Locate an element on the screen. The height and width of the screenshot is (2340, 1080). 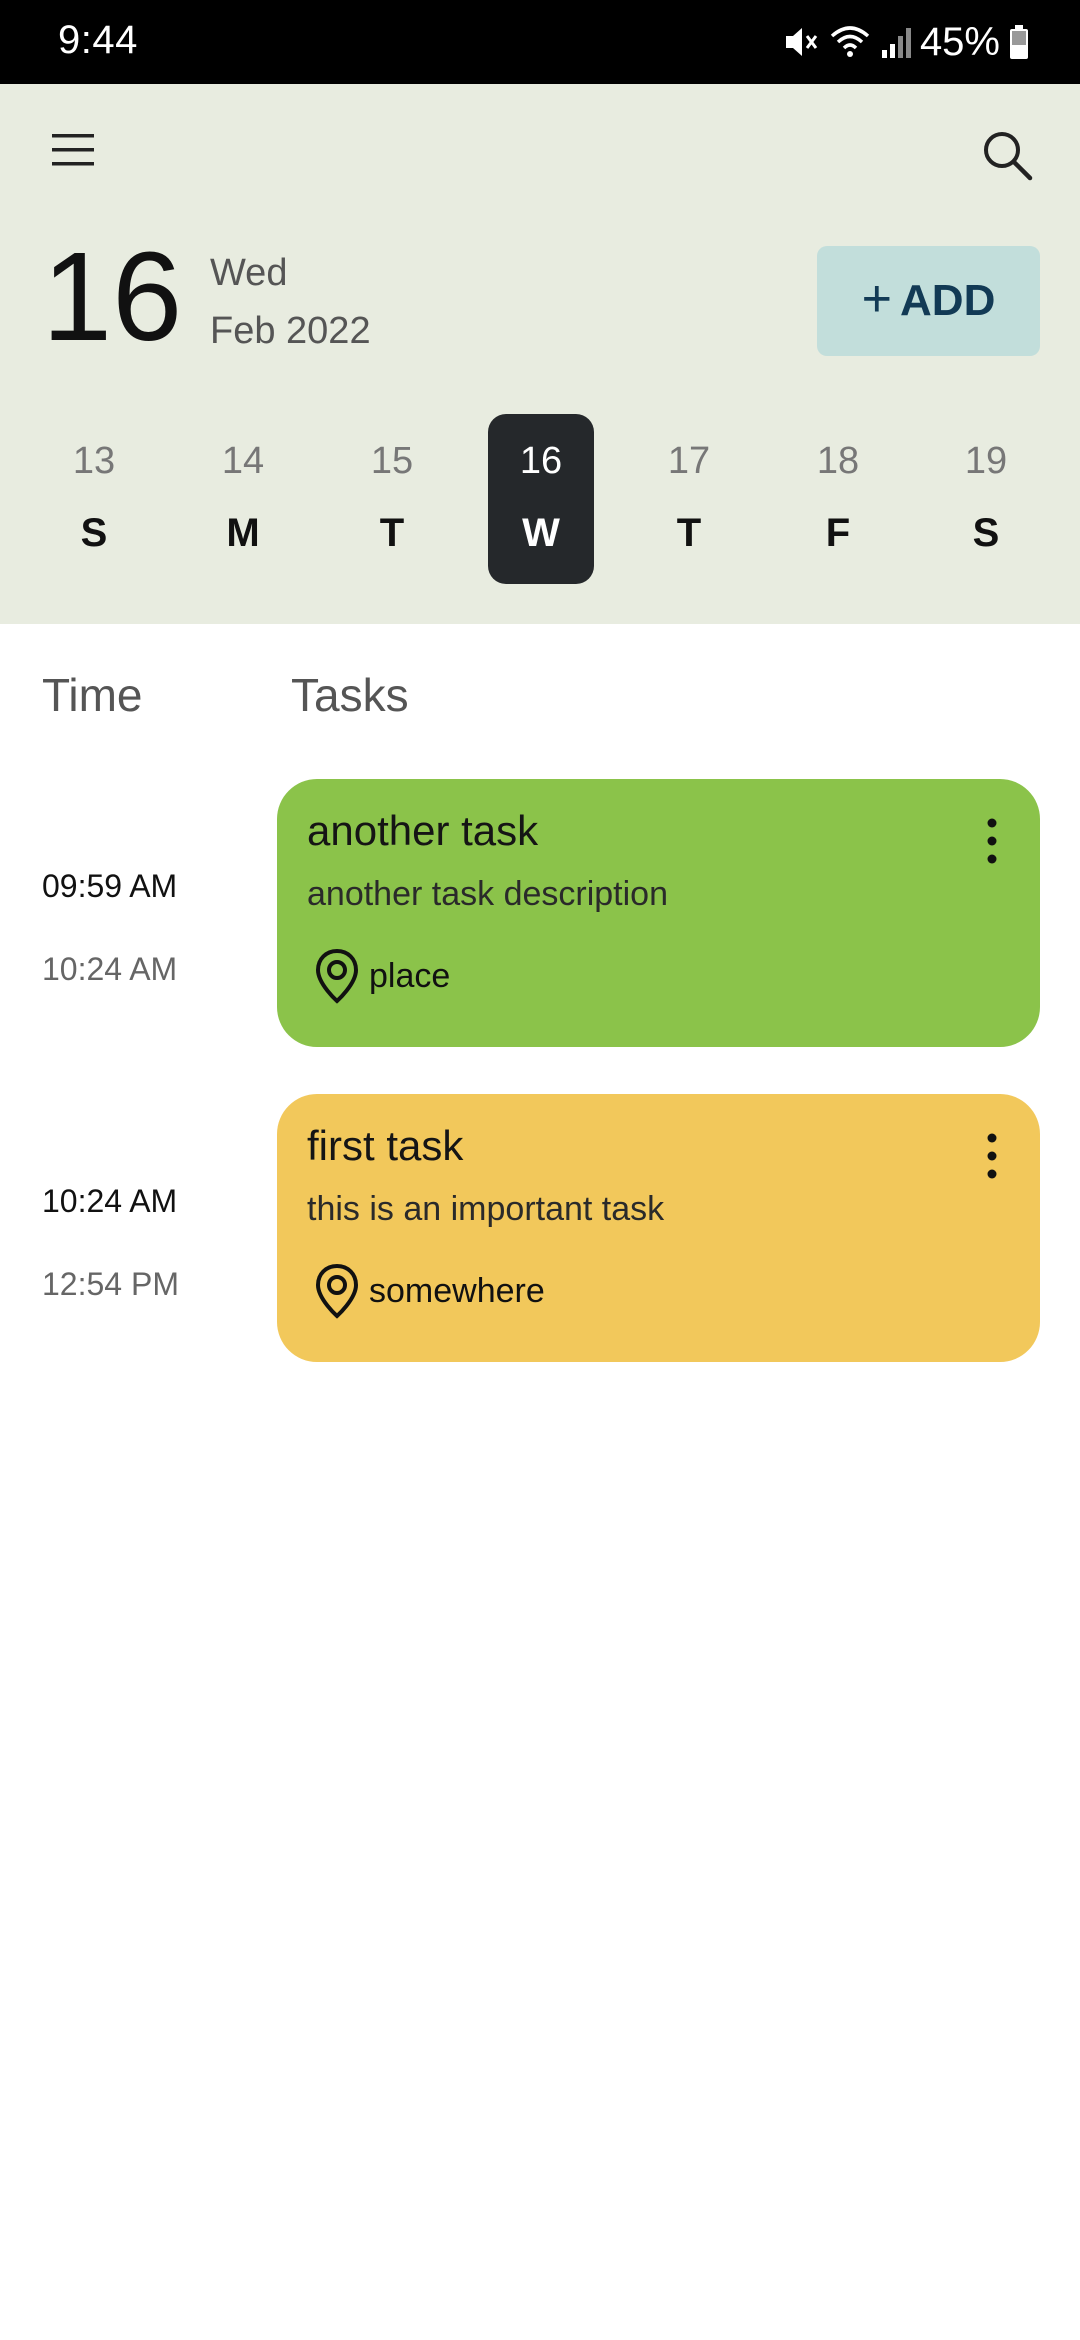
status-time: 9:44 is located at coordinates (98, 40).